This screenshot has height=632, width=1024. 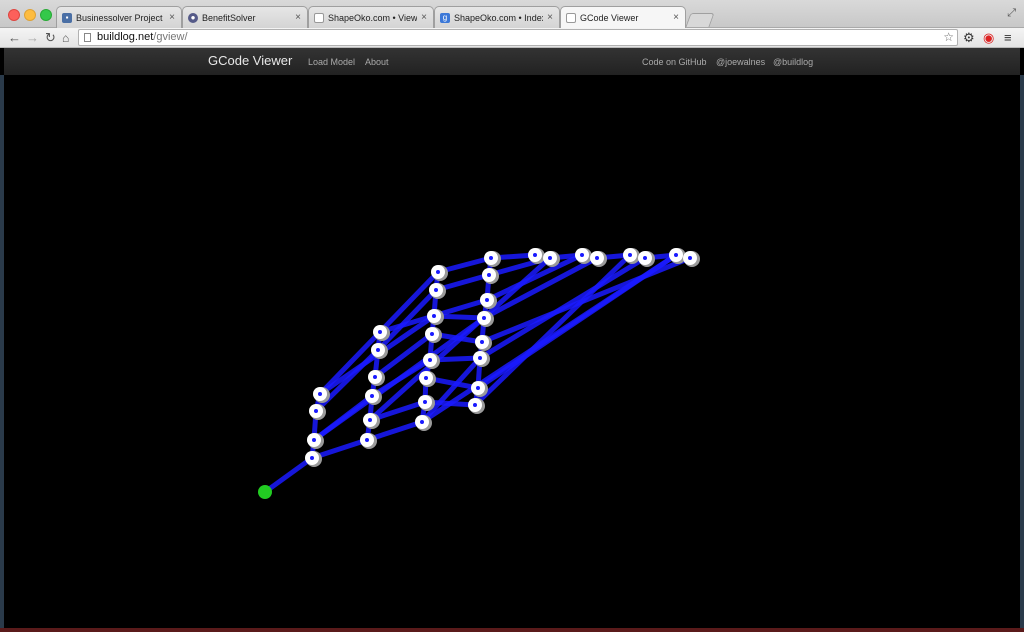 I want to click on tab-close-icon: ×, so click(x=676, y=17).